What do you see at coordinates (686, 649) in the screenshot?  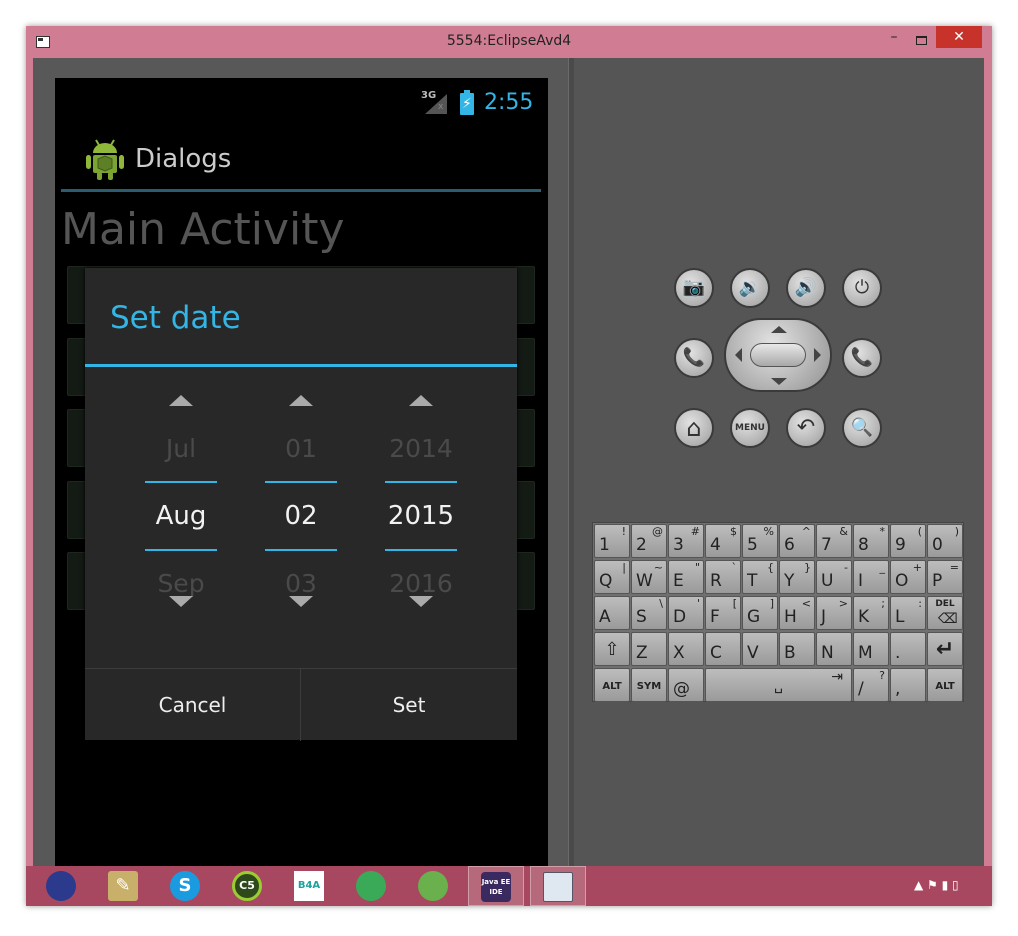 I see `key-x: X` at bounding box center [686, 649].